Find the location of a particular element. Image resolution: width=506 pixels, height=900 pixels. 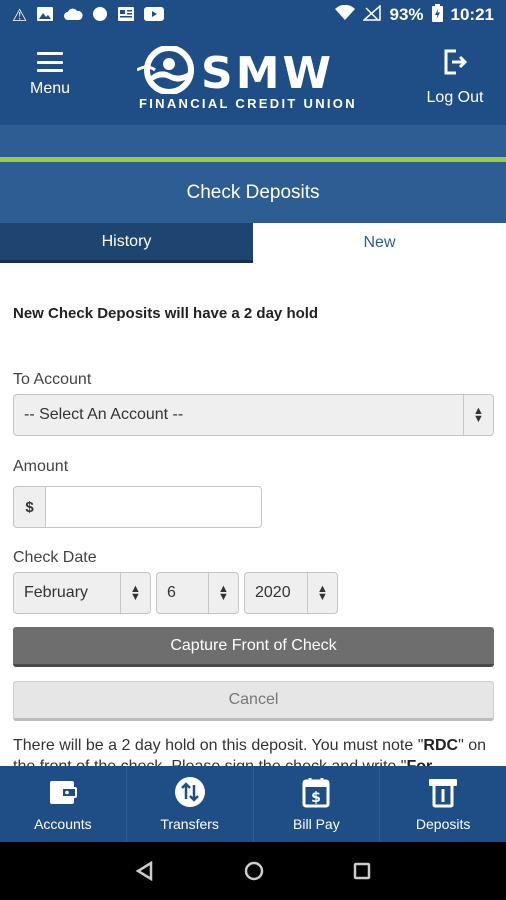

tab-new: New is located at coordinates (379, 243).